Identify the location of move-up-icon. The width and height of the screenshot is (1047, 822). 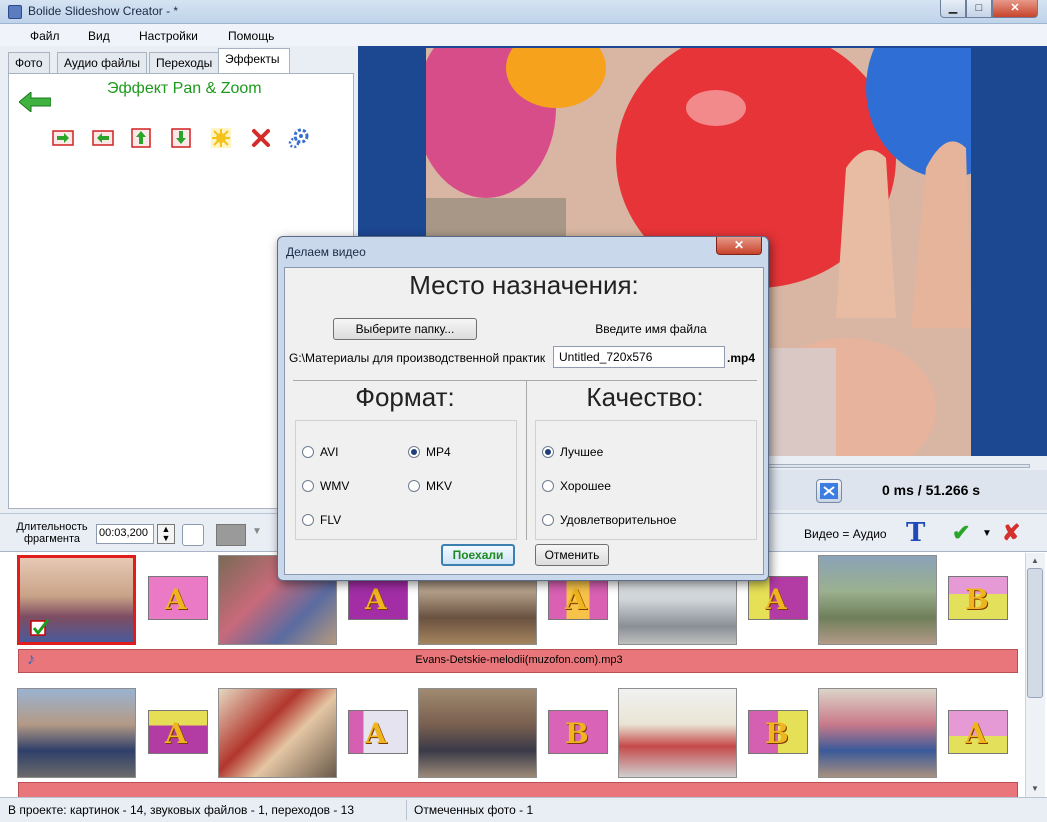
(141, 138).